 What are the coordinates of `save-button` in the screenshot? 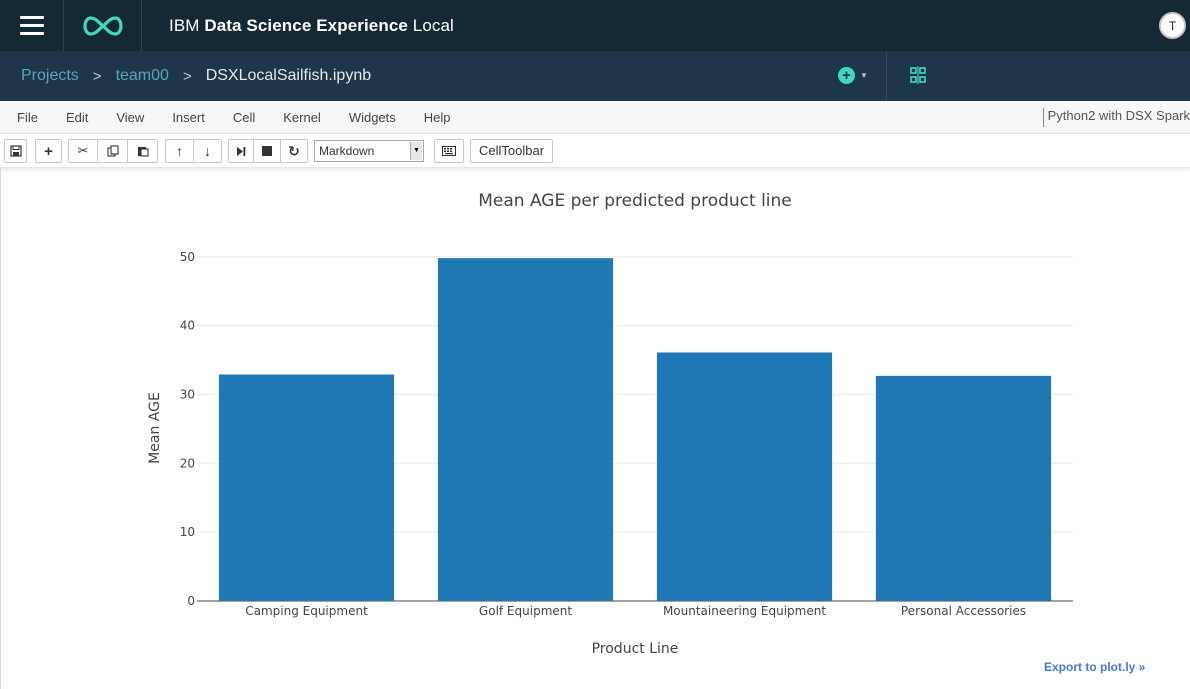 It's located at (15, 151).